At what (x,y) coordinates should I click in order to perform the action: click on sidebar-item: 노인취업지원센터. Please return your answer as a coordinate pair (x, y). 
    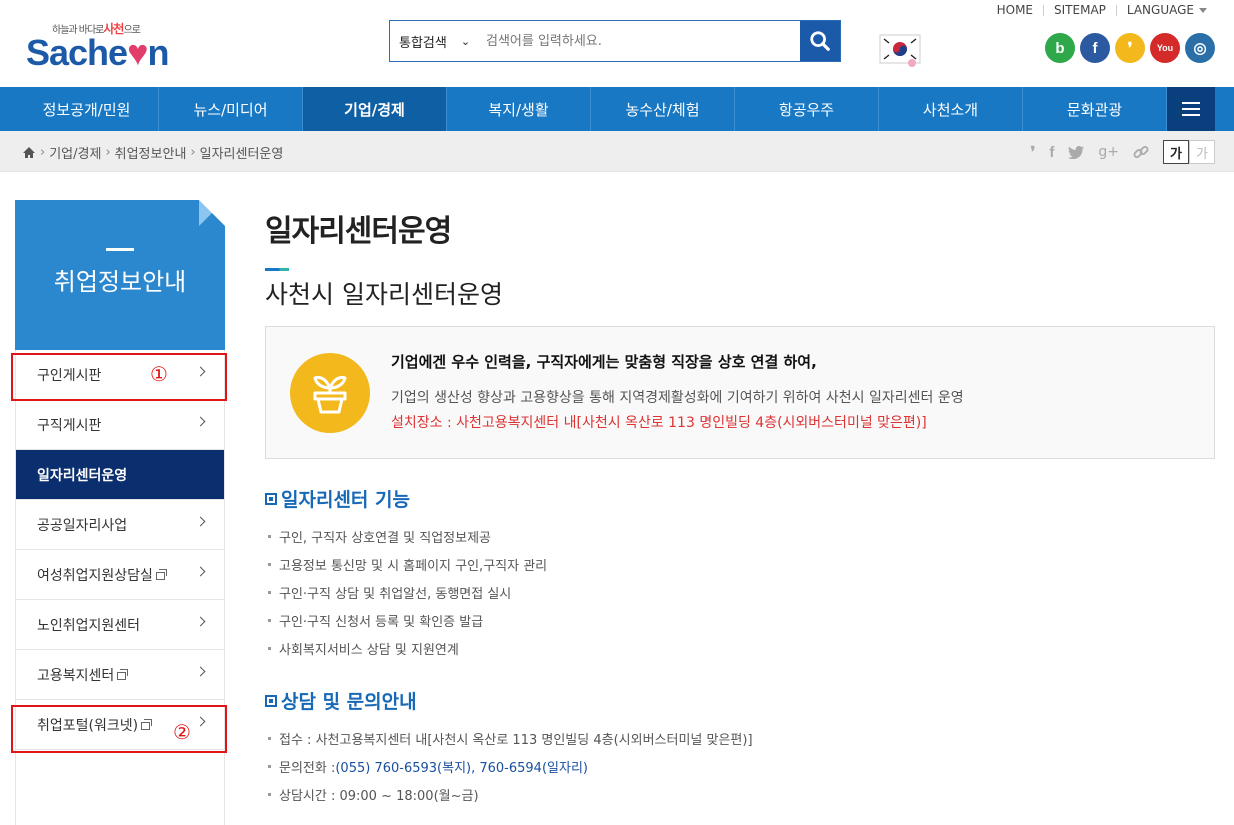
    Looking at the image, I should click on (120, 625).